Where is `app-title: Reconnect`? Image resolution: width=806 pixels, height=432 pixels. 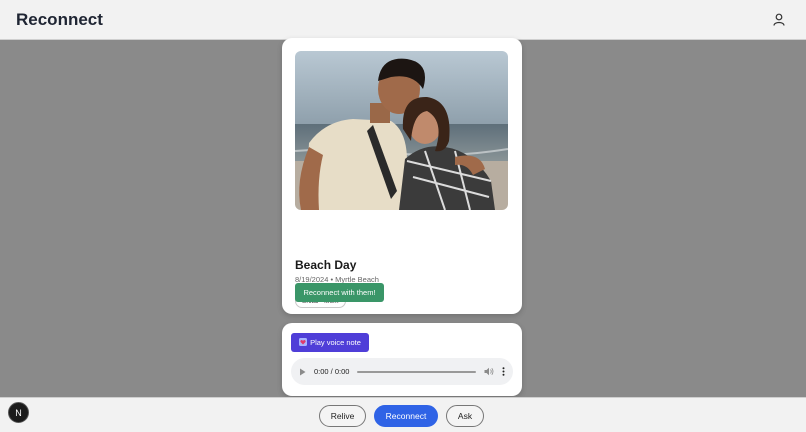
app-title: Reconnect is located at coordinates (59, 19).